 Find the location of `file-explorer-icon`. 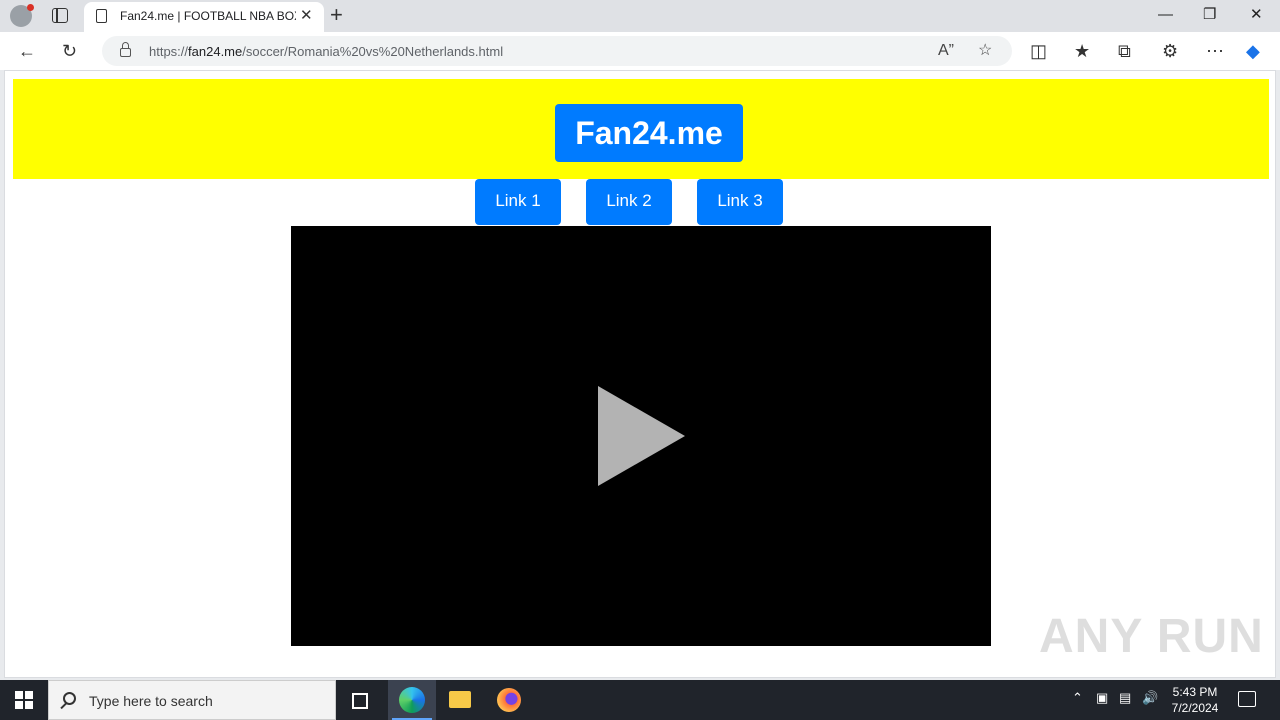

file-explorer-icon is located at coordinates (460, 700).